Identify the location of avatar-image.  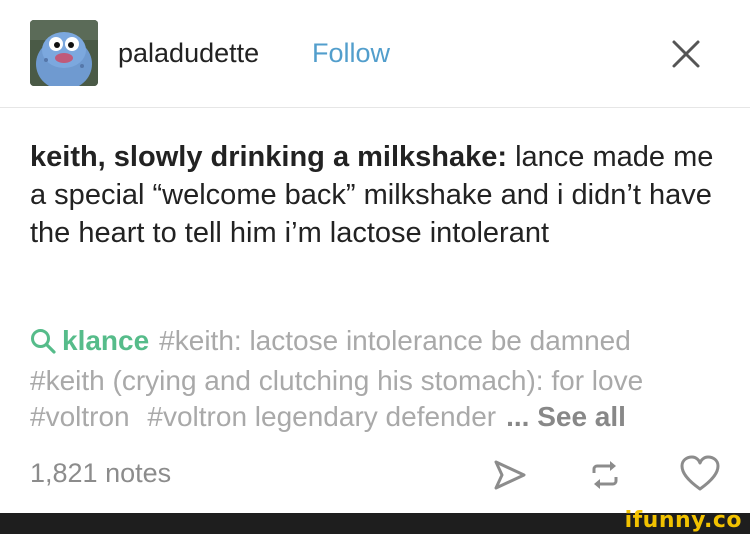
(64, 53).